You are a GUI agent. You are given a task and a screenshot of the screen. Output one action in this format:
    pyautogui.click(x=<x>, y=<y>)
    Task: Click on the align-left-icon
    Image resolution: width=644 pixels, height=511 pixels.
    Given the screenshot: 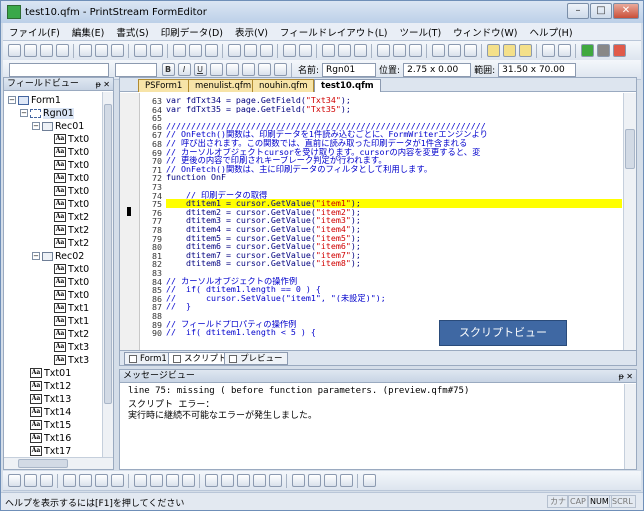 What is the action you would take?
    pyautogui.click(x=328, y=50)
    